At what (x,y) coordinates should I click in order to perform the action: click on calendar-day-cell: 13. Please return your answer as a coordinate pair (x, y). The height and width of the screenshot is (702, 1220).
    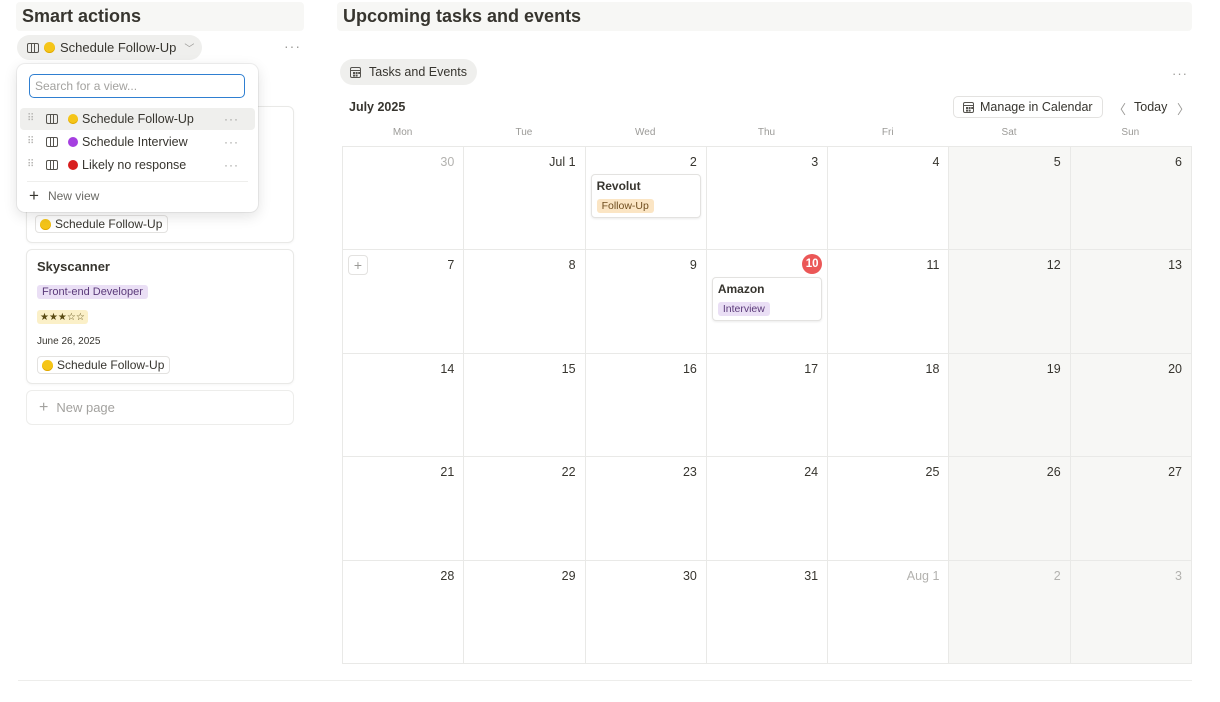
    Looking at the image, I should click on (1131, 302).